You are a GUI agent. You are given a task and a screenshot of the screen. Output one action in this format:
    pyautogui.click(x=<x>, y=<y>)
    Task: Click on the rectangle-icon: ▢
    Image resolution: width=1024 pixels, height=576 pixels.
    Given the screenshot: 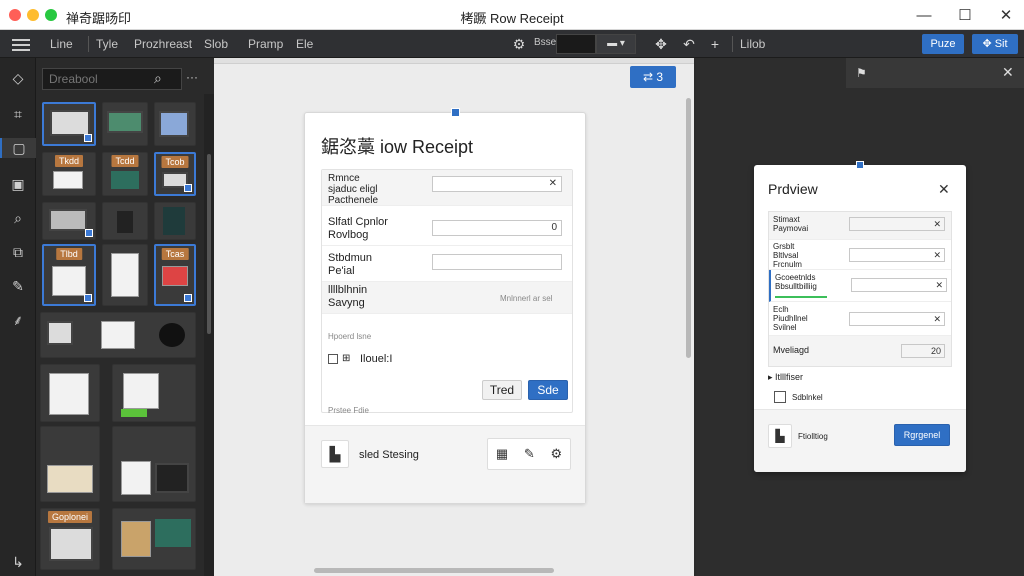 What is the action you would take?
    pyautogui.click(x=18, y=148)
    